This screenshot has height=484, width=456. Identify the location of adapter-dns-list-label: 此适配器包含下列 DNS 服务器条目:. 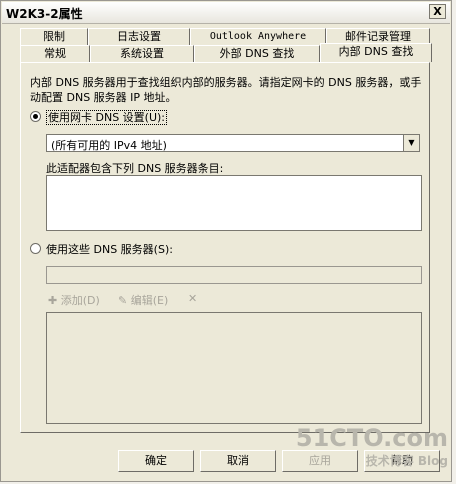
(135, 168).